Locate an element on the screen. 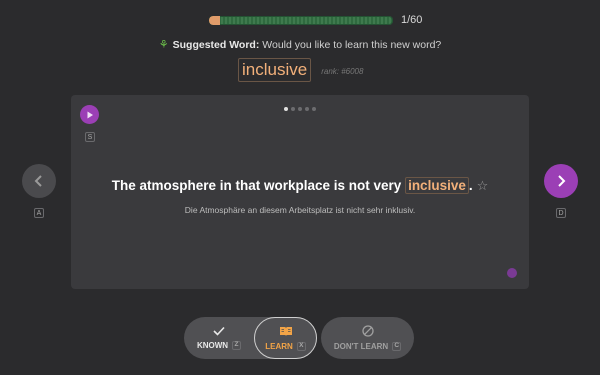 This screenshot has height=375, width=600. learn-shortcut-key: X is located at coordinates (301, 346).